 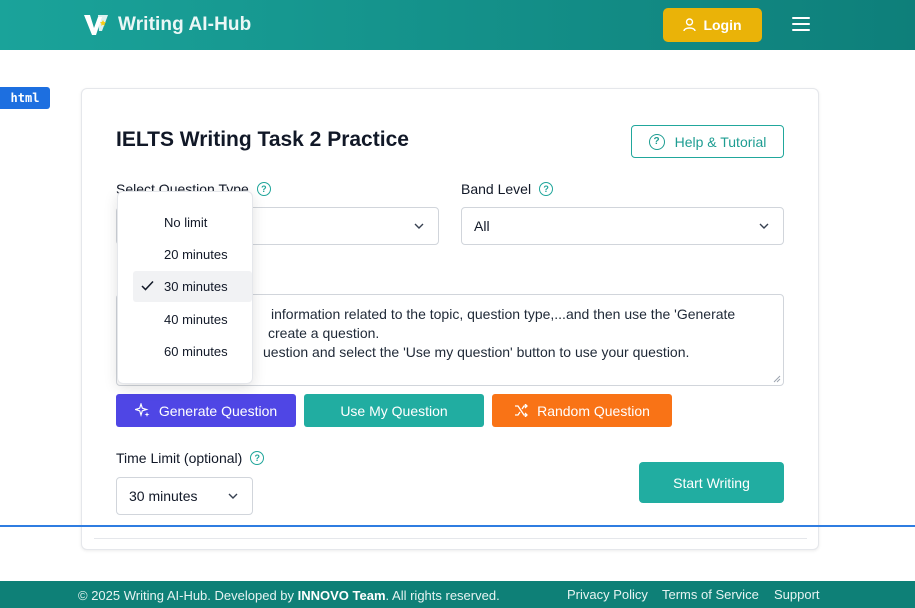 I want to click on question-type-info-icon: ?, so click(x=263, y=189).